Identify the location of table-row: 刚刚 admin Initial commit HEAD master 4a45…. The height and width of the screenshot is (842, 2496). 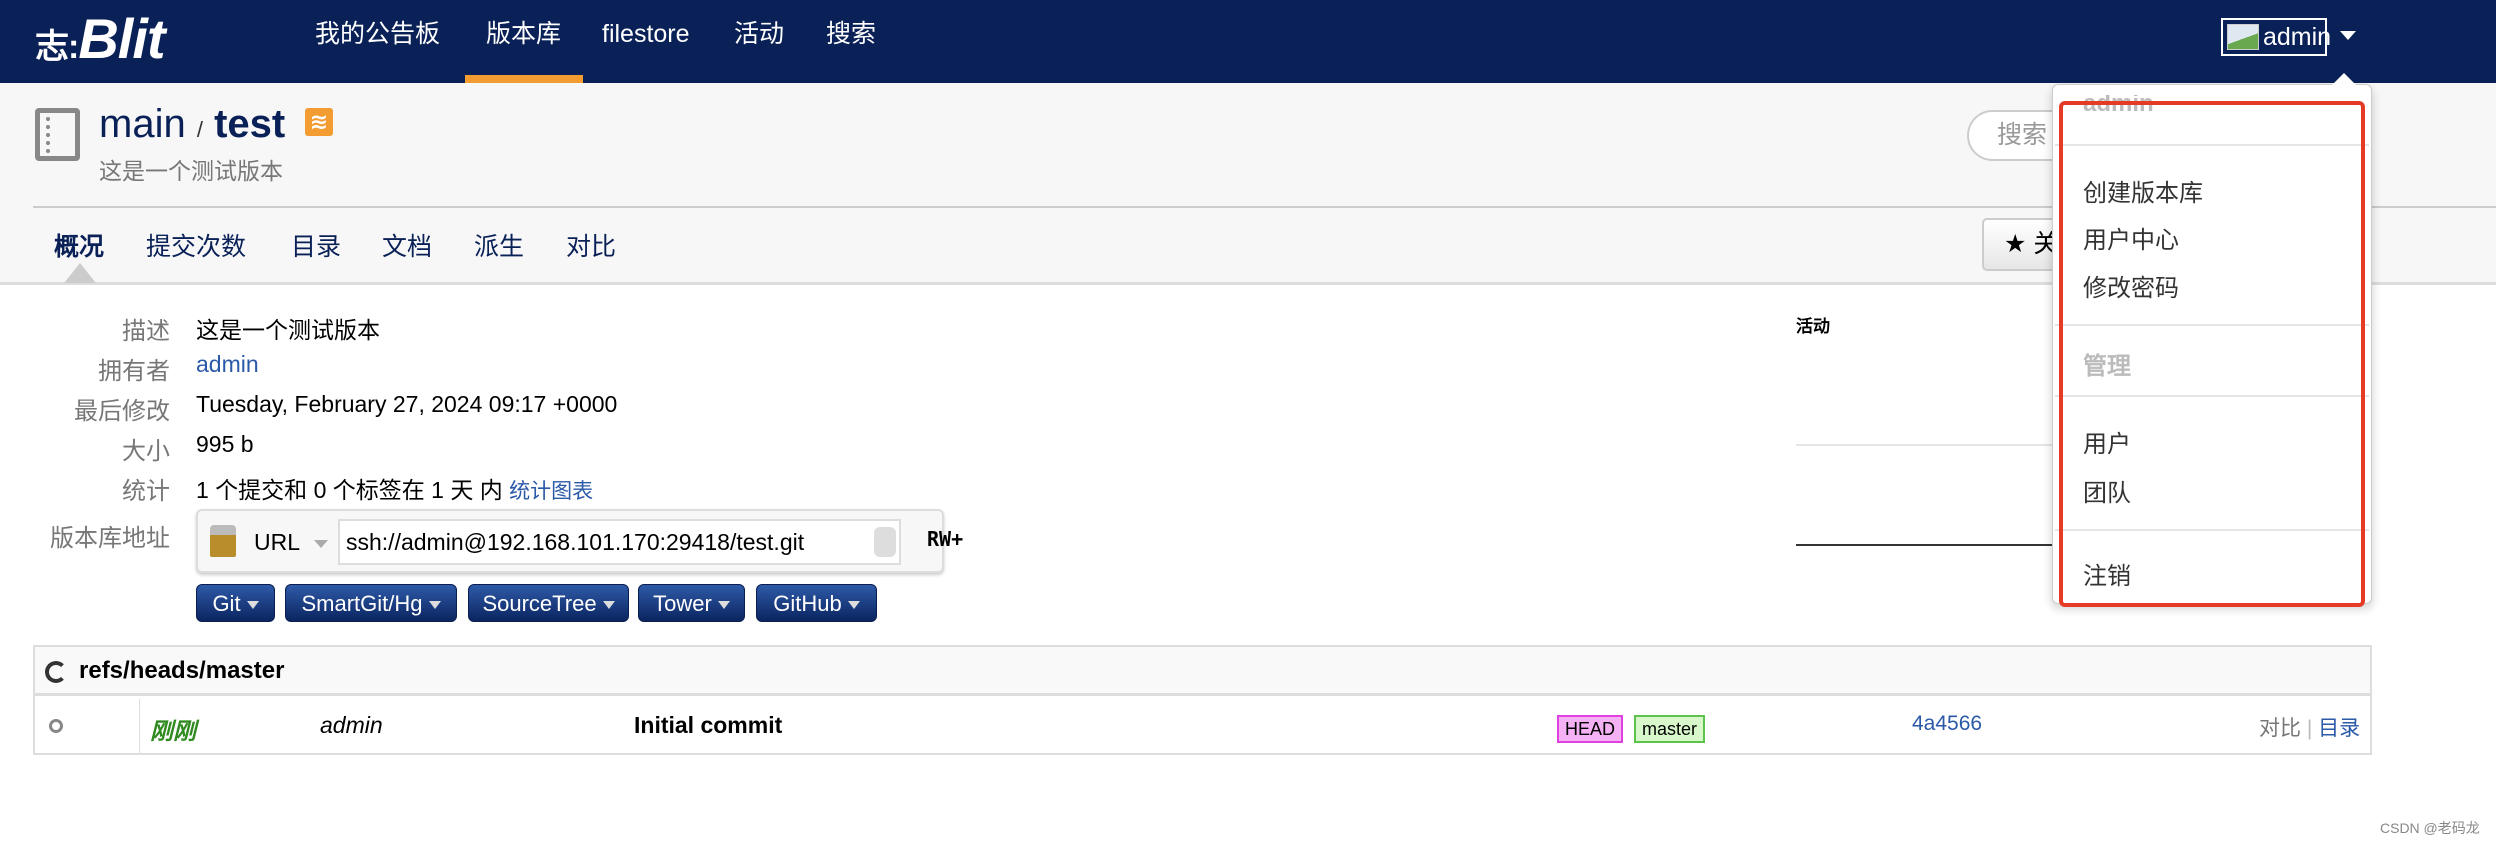
(1202, 726).